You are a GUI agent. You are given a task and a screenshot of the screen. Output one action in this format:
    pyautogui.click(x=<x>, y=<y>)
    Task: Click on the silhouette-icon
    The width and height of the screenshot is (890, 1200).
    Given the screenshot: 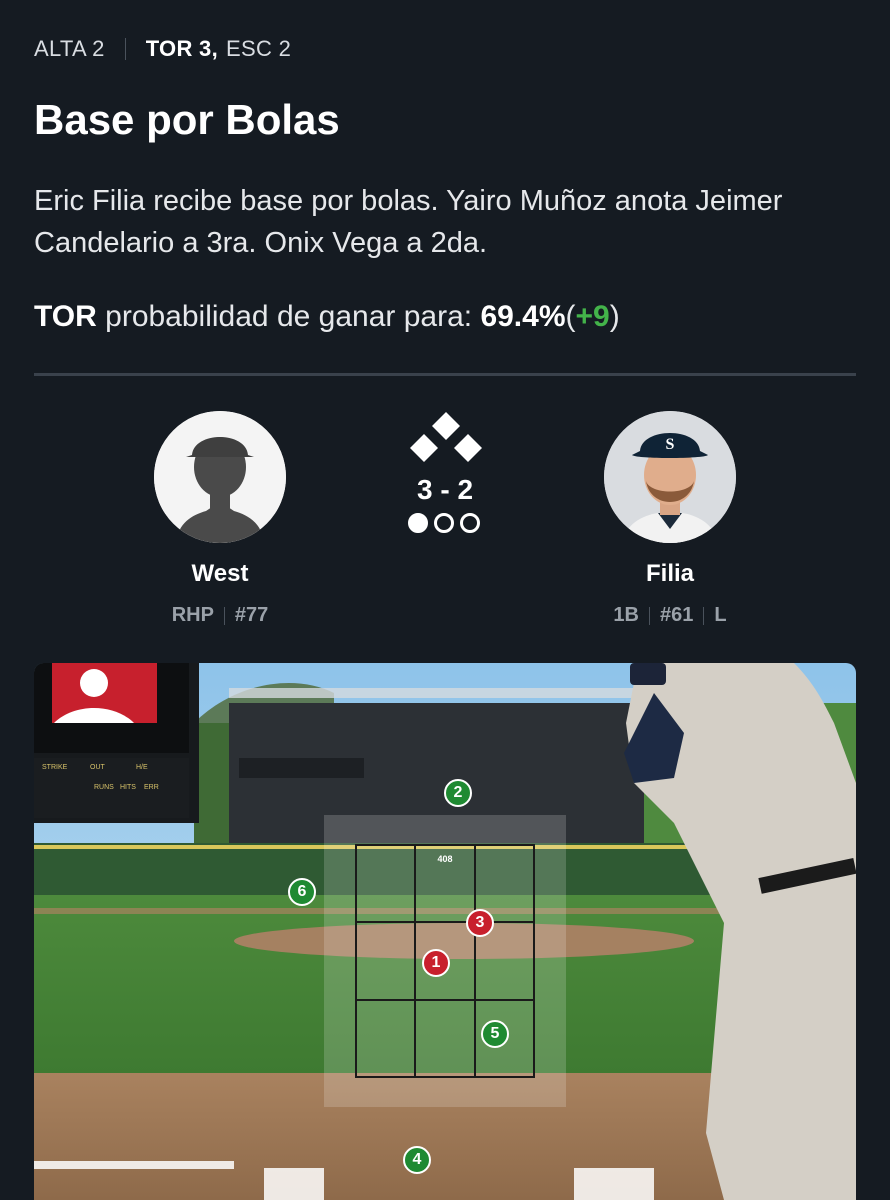 What is the action you would take?
    pyautogui.click(x=220, y=477)
    